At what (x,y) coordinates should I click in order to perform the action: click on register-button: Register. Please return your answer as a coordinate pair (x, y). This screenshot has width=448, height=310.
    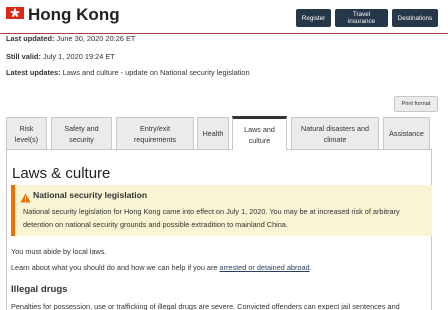
    Looking at the image, I should click on (313, 18).